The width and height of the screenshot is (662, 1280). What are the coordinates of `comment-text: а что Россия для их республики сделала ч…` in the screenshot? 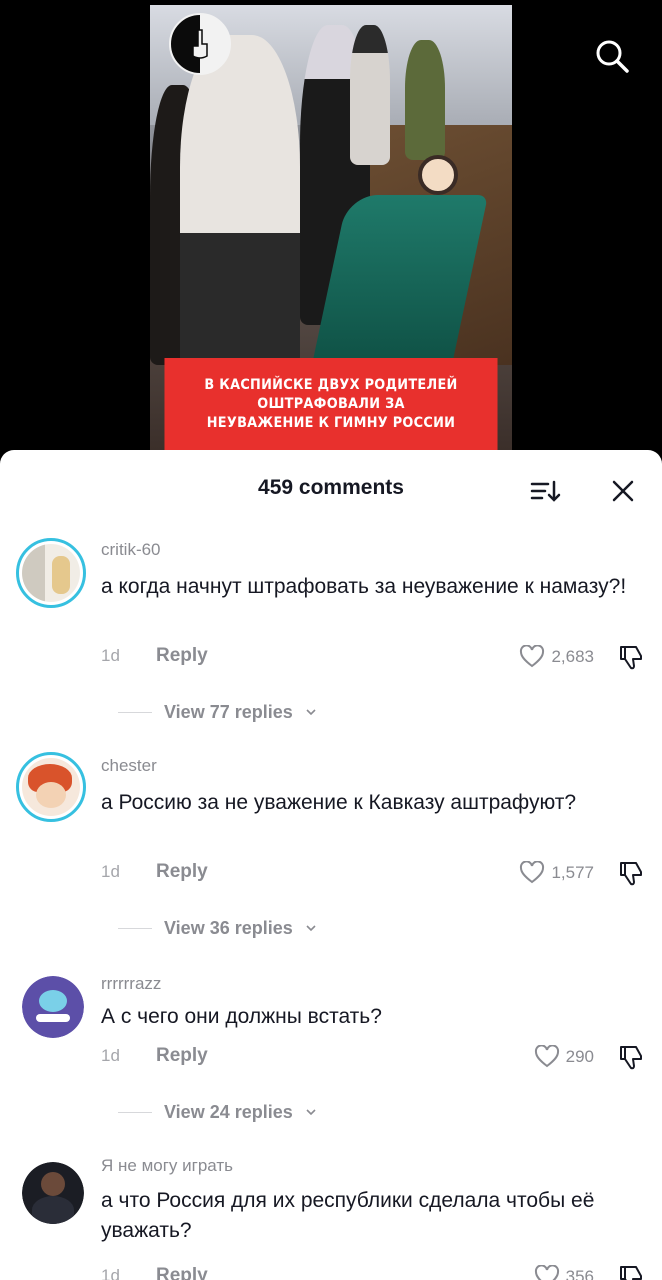 It's located at (348, 1215).